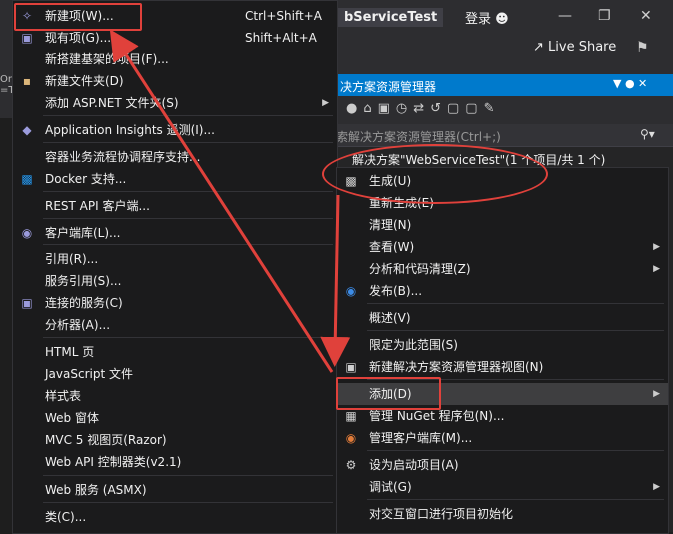 The height and width of the screenshot is (534, 673). I want to click on context-menu-item: 对交互窗口进行项目初始化, so click(502, 514).